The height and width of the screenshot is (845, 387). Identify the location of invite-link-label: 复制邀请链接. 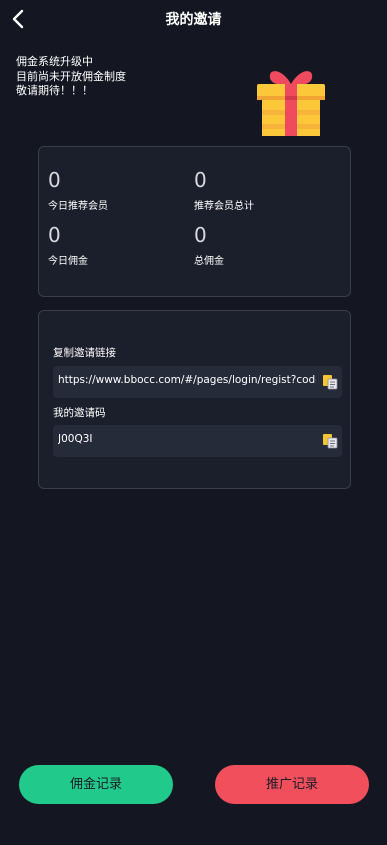
(84, 353).